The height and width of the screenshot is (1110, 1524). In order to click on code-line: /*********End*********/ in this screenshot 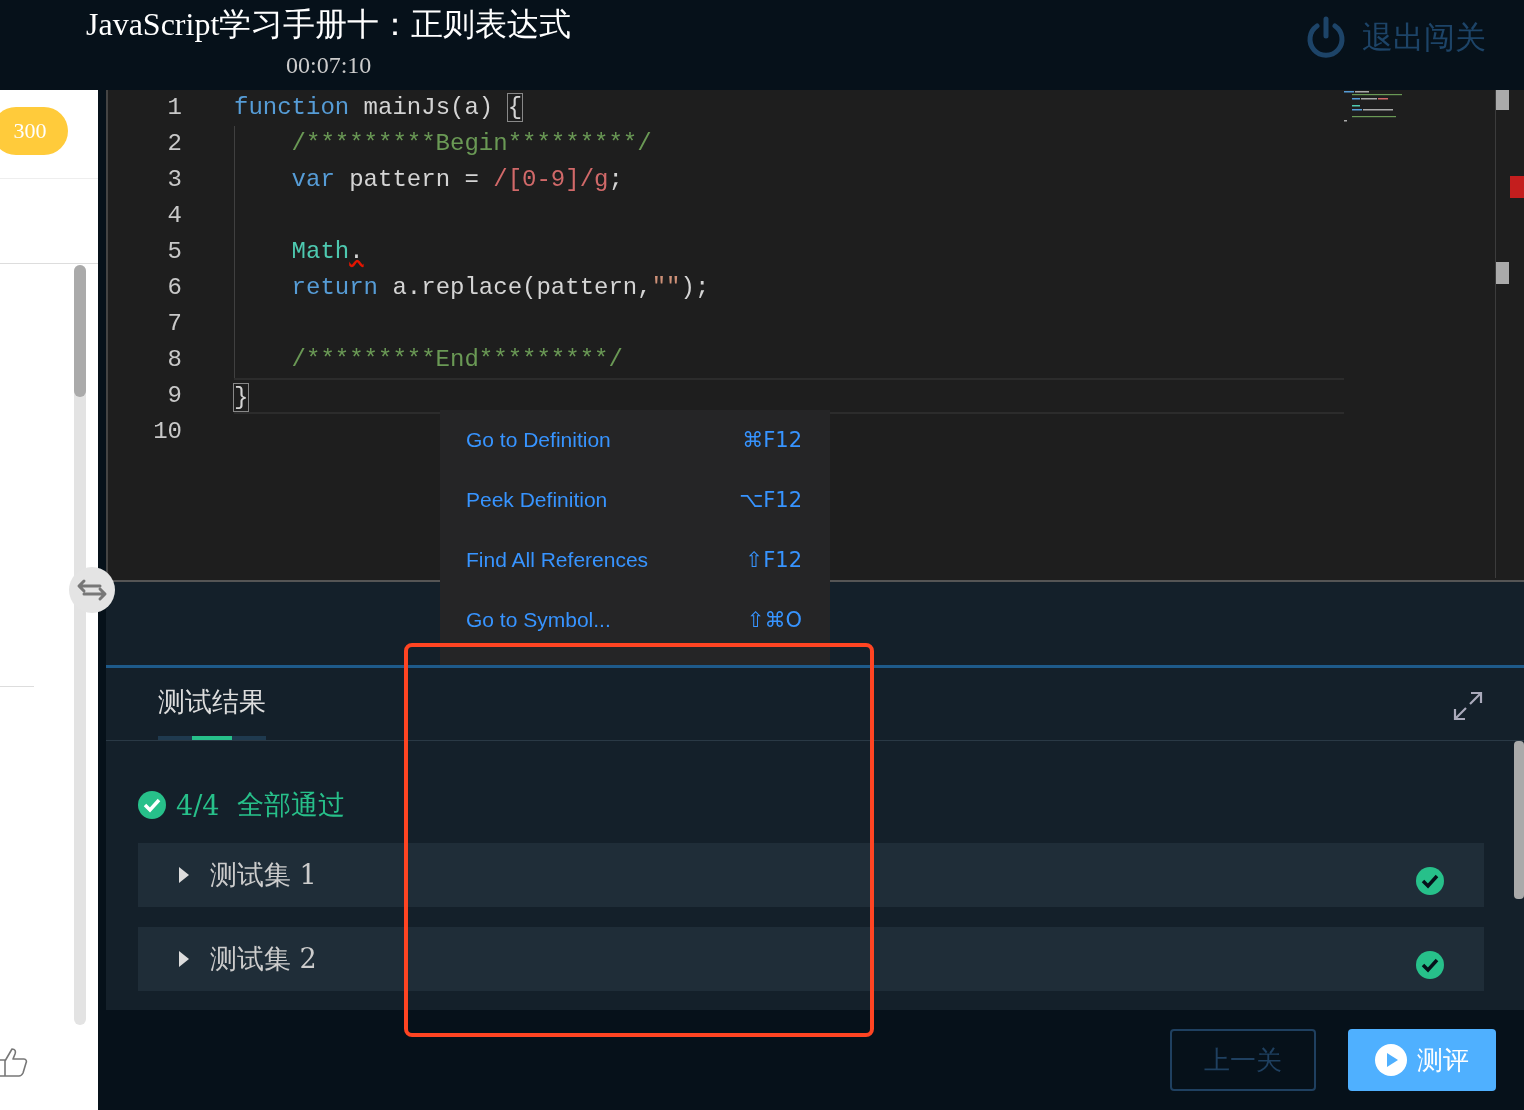, I will do `click(456, 360)`.